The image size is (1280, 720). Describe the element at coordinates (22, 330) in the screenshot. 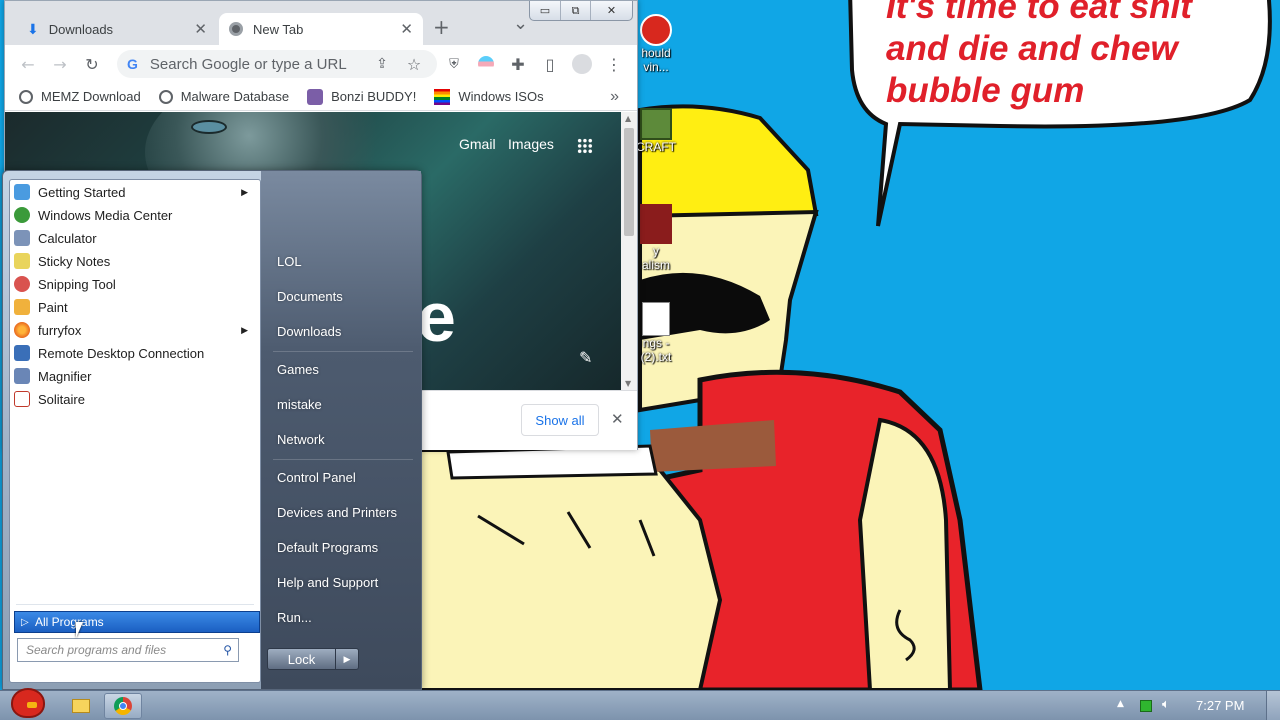

I see `firefox-icon` at that location.